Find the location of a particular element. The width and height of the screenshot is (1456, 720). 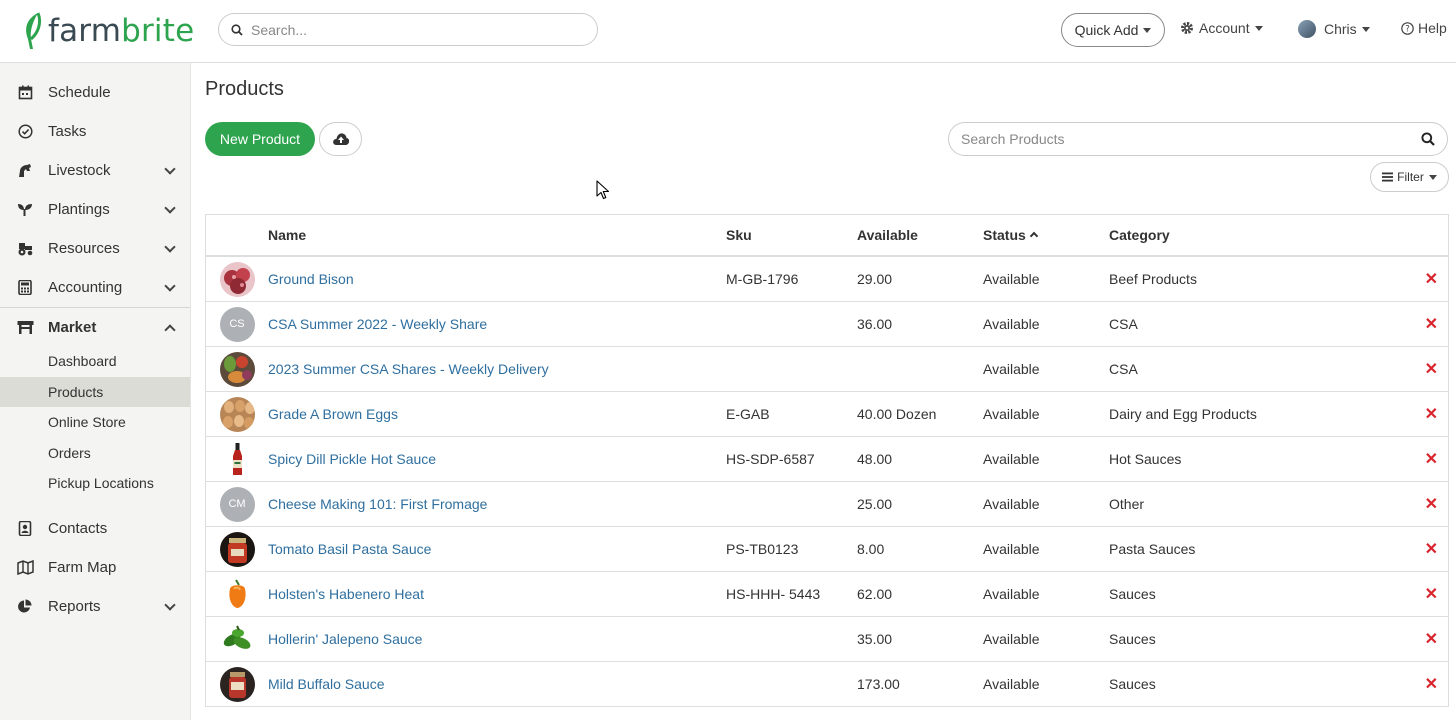

user-name: Chris is located at coordinates (1340, 29).